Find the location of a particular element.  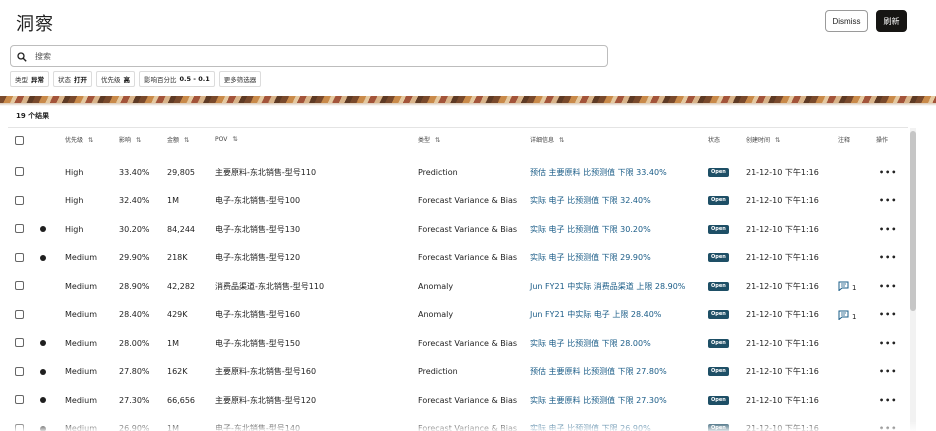

cell-details-link: 实际 主要原料 比预测值 下限 27.30% is located at coordinates (598, 400).